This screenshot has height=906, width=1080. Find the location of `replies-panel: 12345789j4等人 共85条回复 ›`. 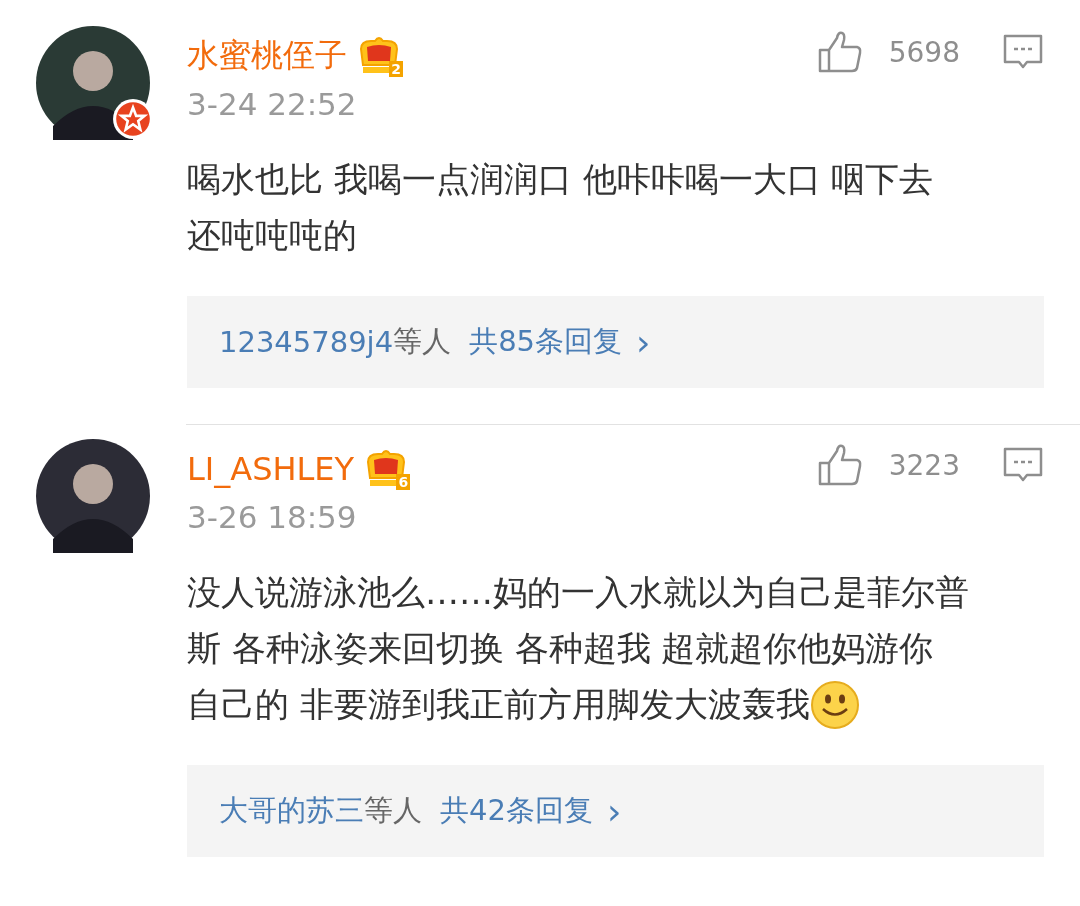

replies-panel: 12345789j4等人 共85条回复 › is located at coordinates (615, 342).